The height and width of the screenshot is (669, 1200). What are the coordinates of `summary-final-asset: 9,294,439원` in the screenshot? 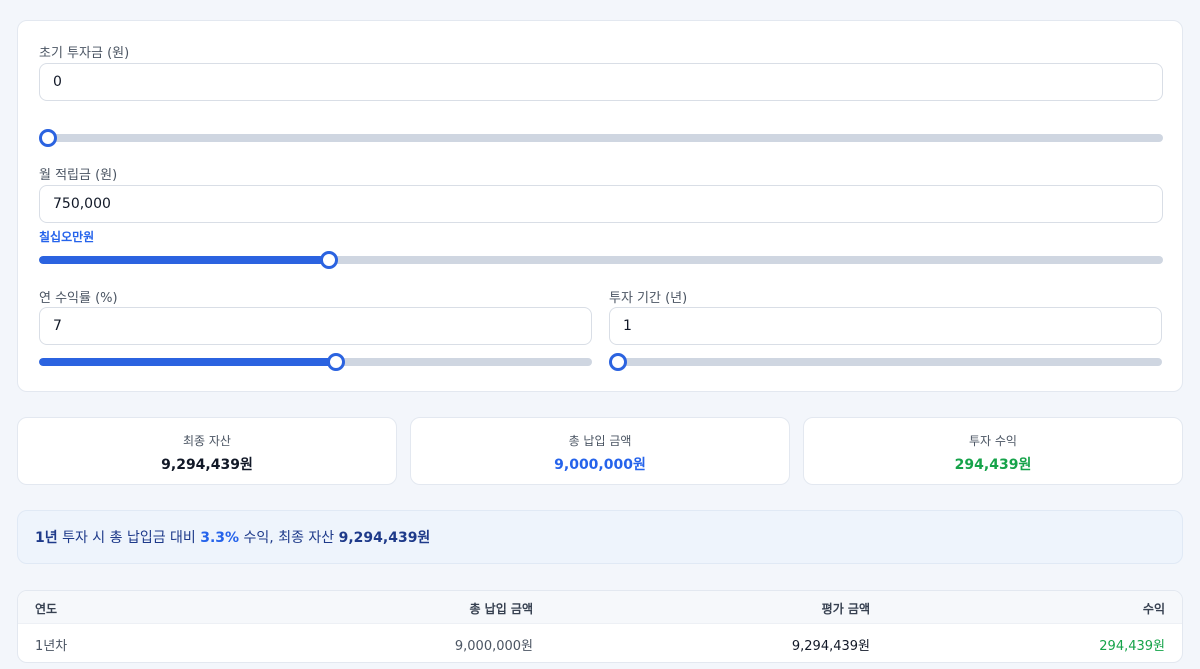 It's located at (384, 538).